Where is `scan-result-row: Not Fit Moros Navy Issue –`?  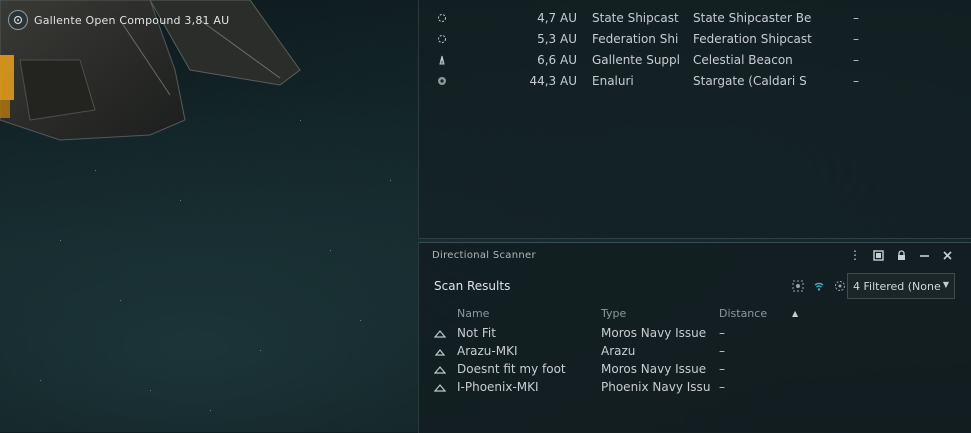 scan-result-row: Not Fit Moros Navy Issue – is located at coordinates (695, 335).